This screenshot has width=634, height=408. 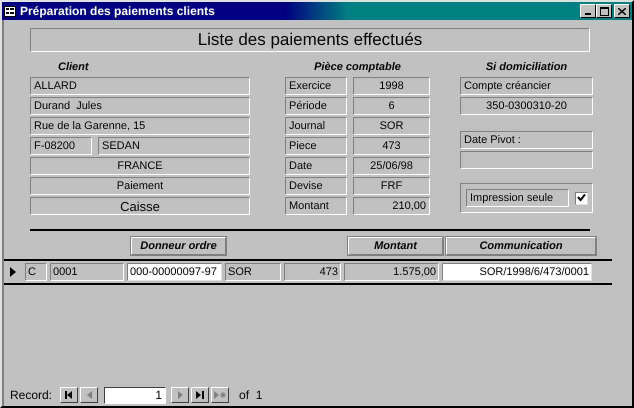 What do you see at coordinates (316, 186) in the screenshot?
I see `field-label: Devise` at bounding box center [316, 186].